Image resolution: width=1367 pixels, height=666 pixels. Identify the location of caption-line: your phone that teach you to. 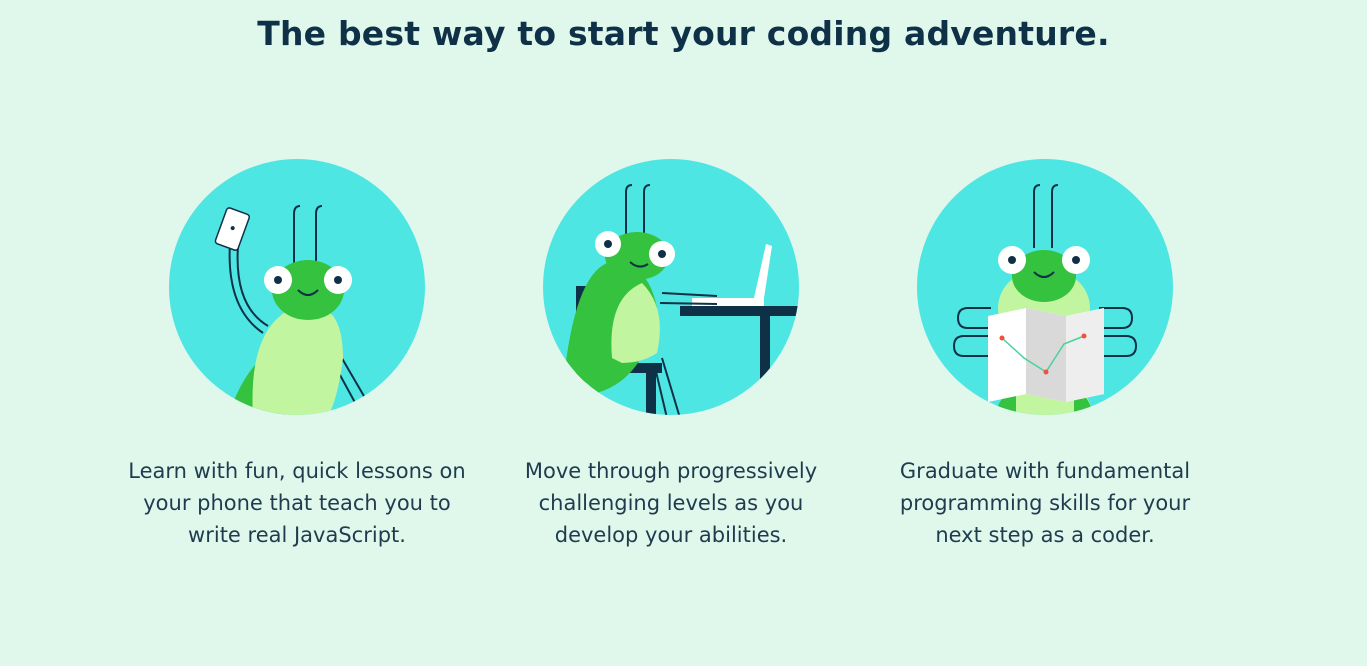
(297, 503).